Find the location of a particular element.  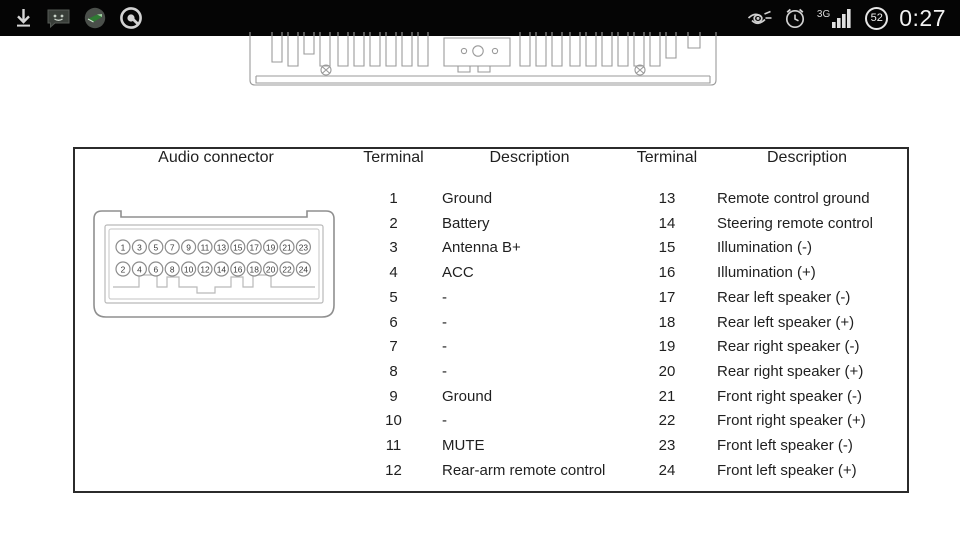

status-bar-system-icons: 3G 52 0:27 is located at coordinates (846, 18).